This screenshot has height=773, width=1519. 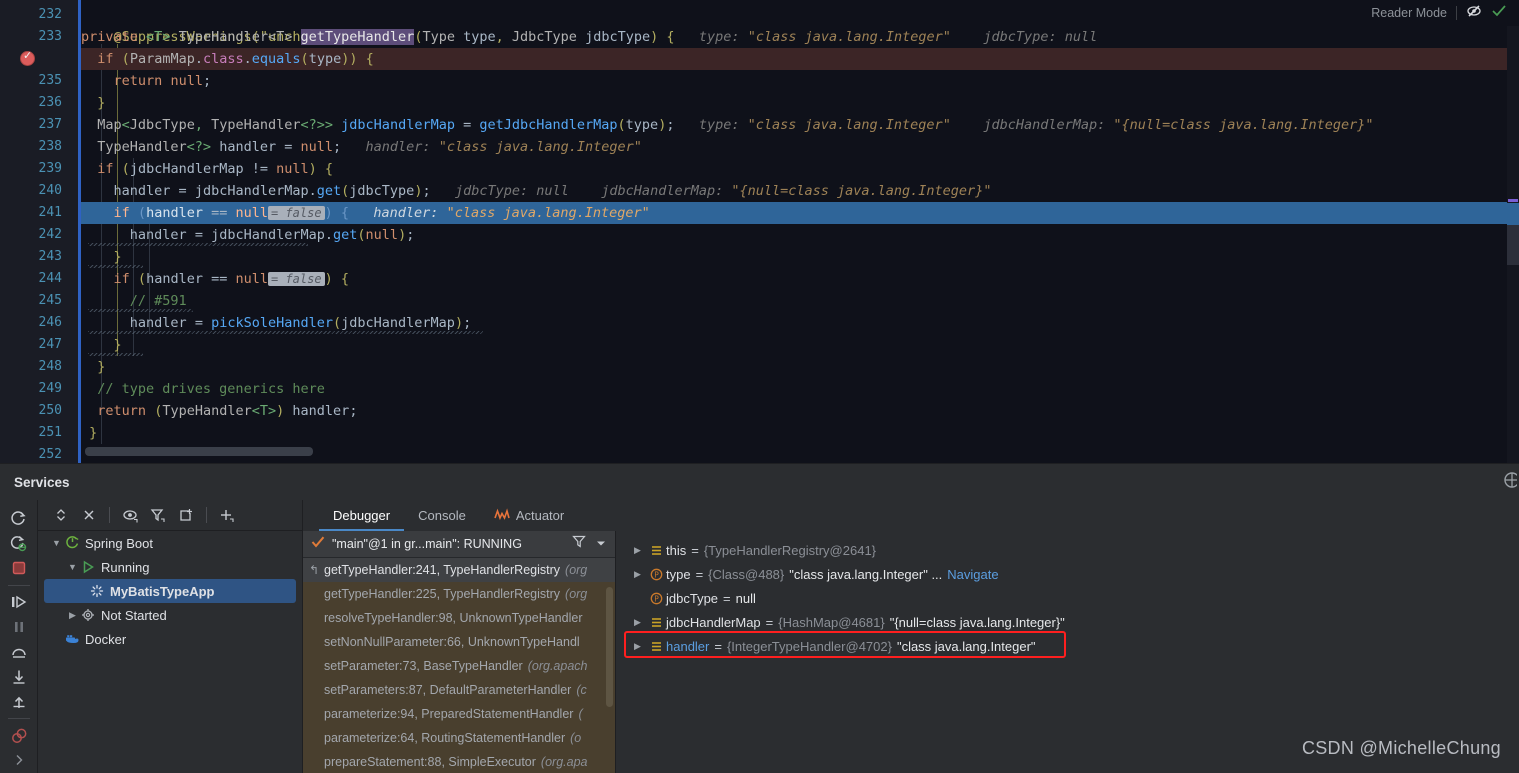 What do you see at coordinates (170, 567) in the screenshot?
I see `tree-item-running: ▼ Running` at bounding box center [170, 567].